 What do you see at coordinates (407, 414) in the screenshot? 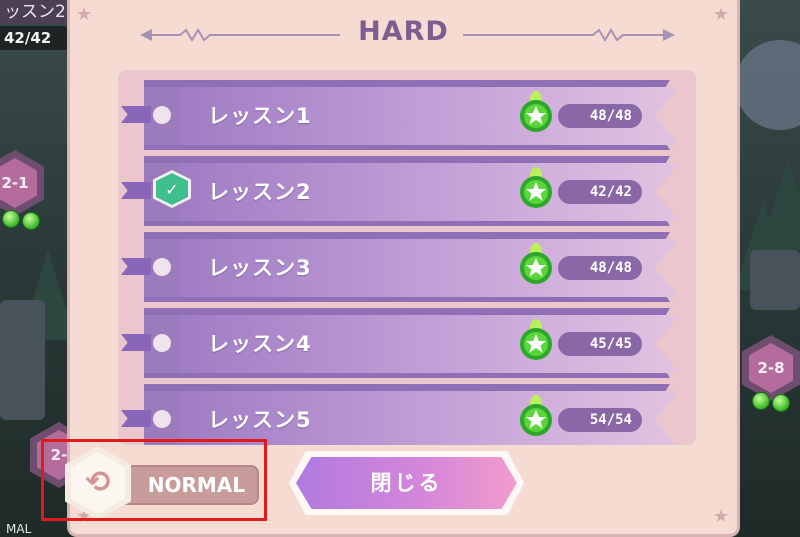
I see `lesson-row: レッスン5 54/54` at bounding box center [407, 414].